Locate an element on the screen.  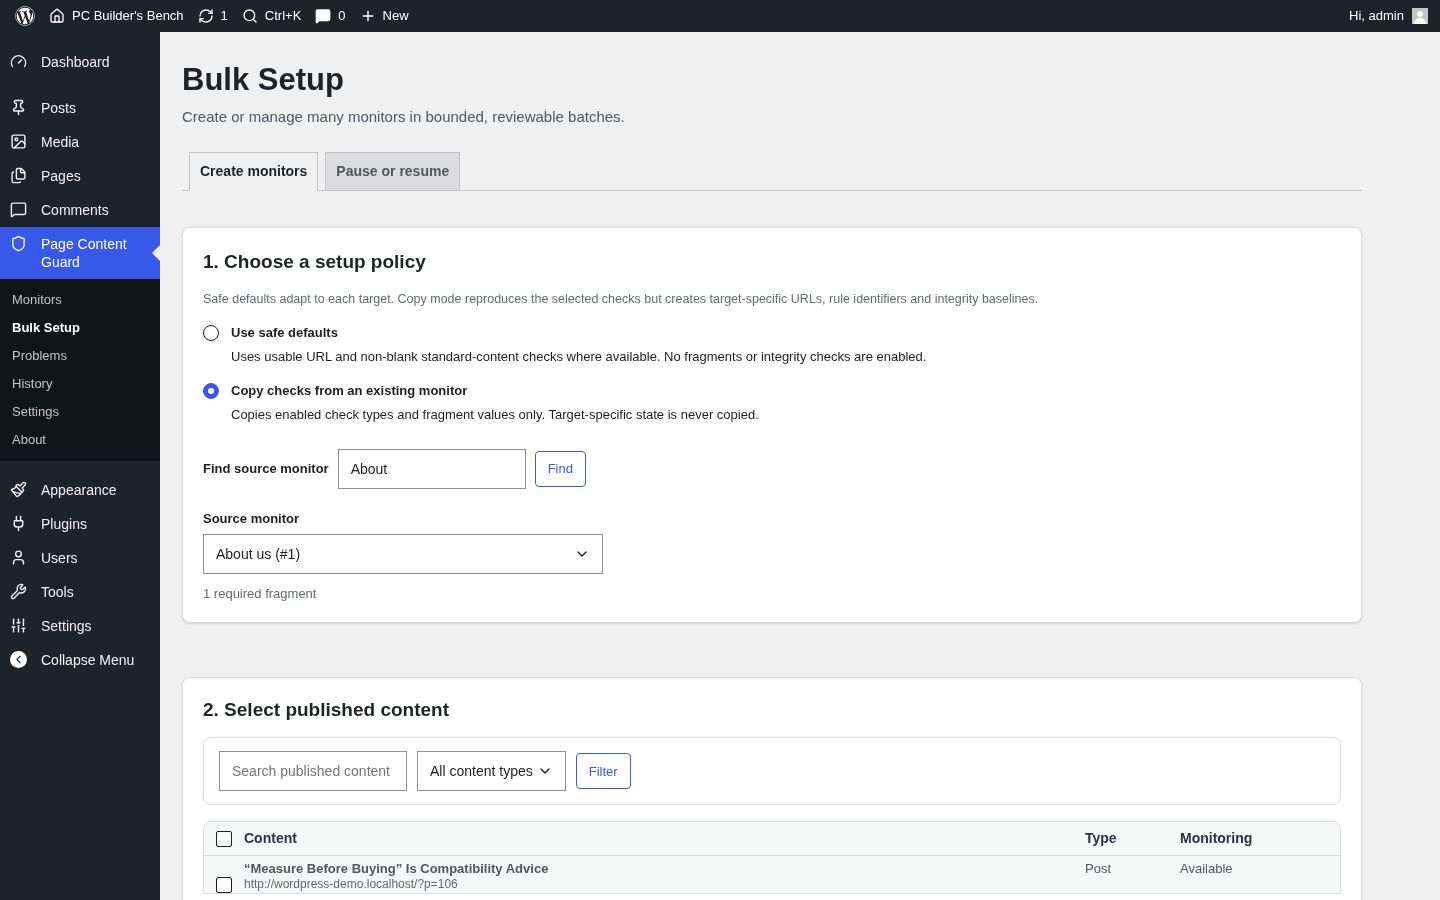
submenu-item: Settings is located at coordinates (80, 412).